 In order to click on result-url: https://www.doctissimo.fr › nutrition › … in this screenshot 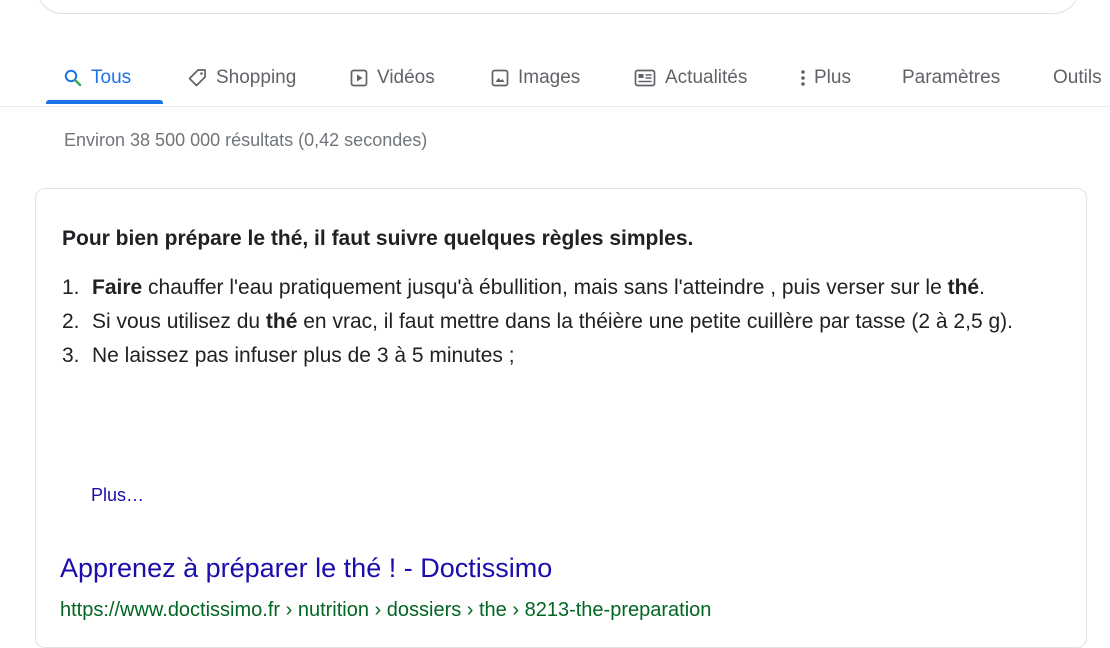, I will do `click(385, 610)`.